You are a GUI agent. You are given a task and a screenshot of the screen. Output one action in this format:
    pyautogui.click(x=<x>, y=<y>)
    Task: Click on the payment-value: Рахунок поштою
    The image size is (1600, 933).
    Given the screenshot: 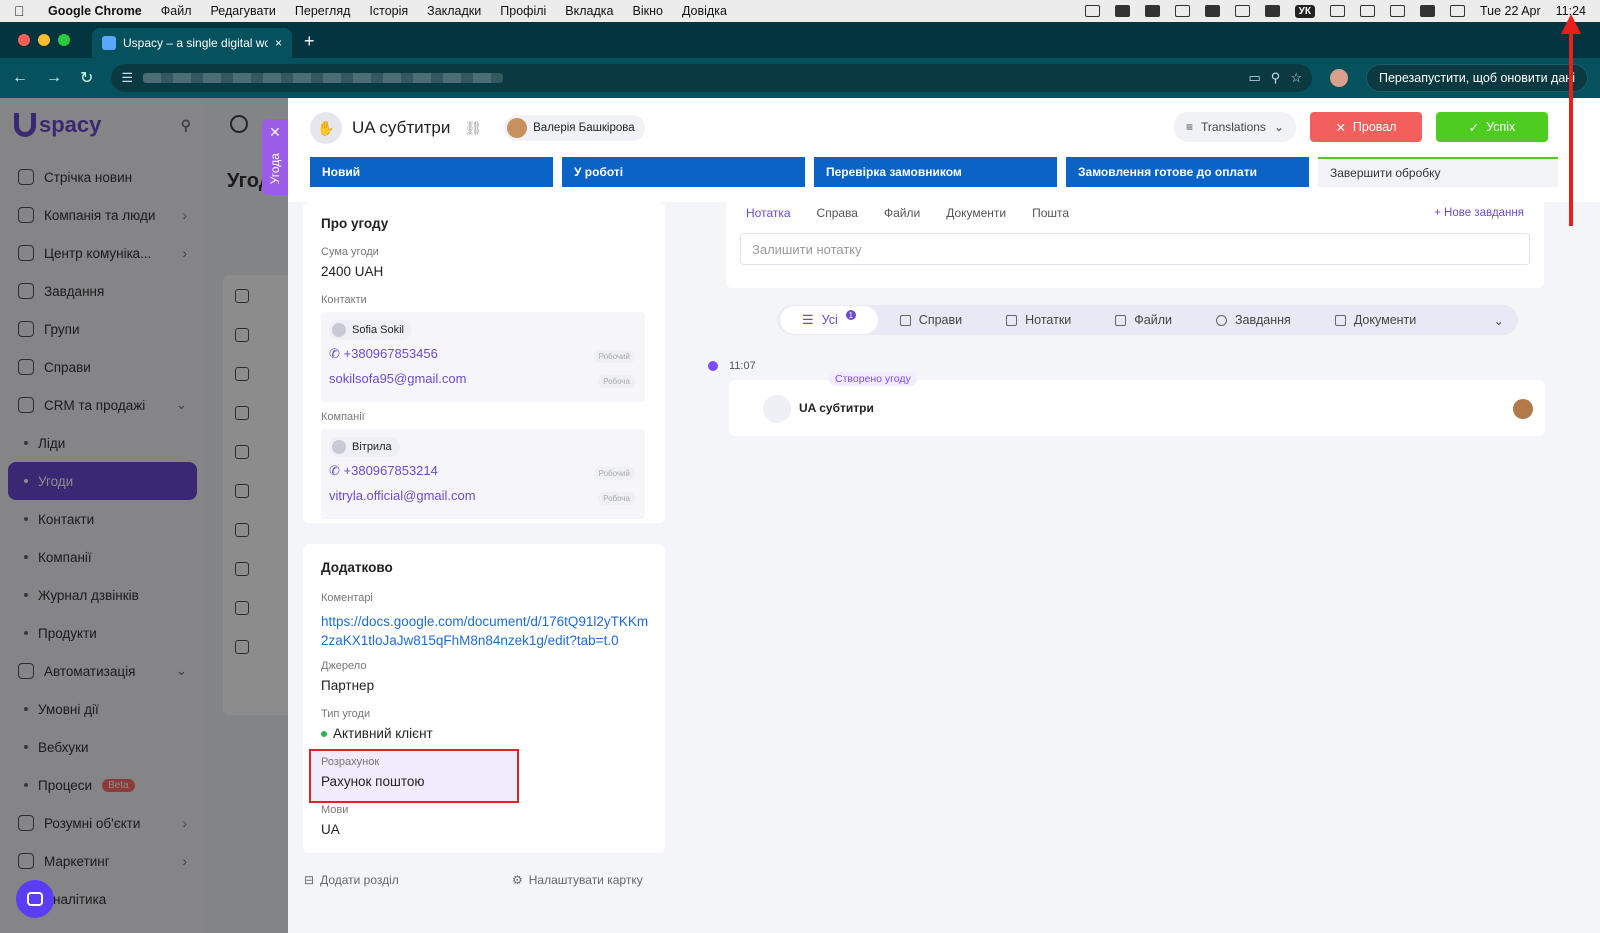 What is the action you would take?
    pyautogui.click(x=373, y=781)
    